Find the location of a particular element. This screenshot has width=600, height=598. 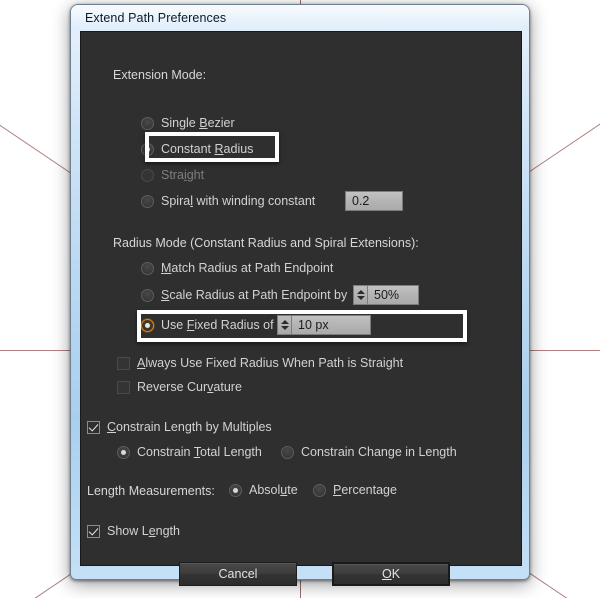

radio-label: Single Bezier is located at coordinates (198, 123).